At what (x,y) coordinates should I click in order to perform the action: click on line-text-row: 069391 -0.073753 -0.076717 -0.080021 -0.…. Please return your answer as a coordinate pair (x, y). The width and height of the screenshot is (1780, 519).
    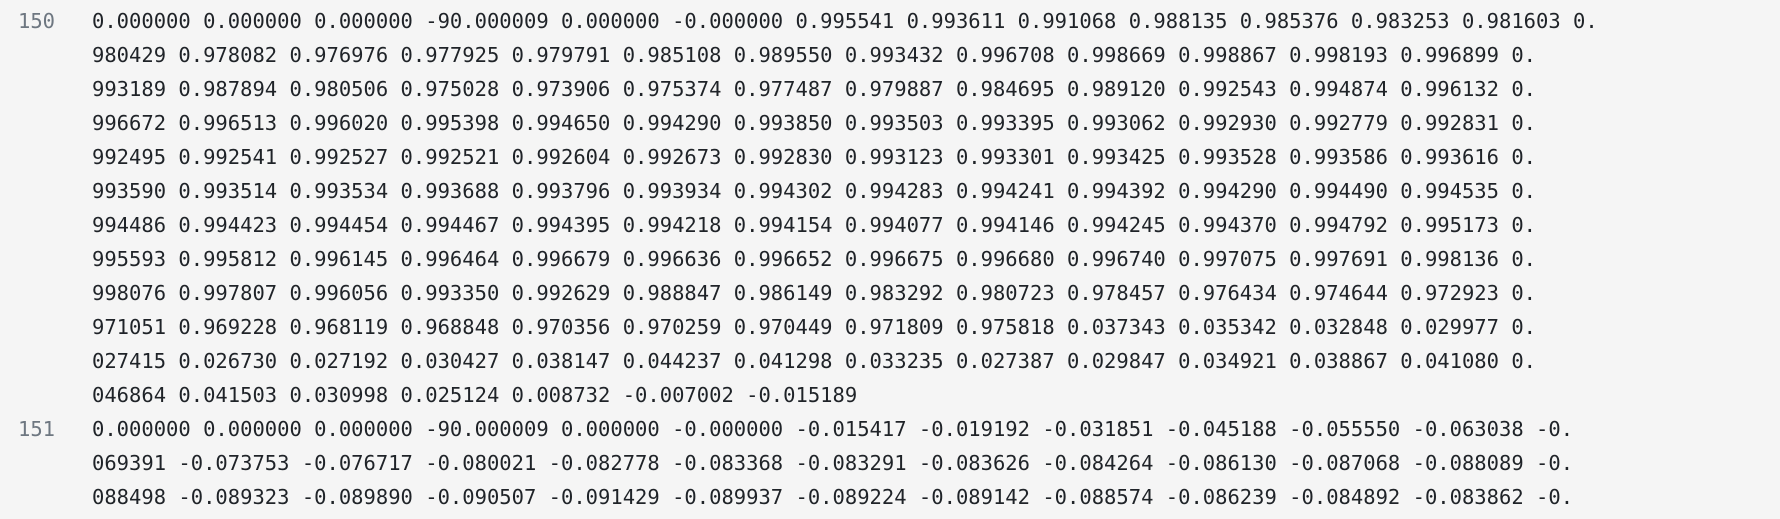
    Looking at the image, I should click on (833, 463).